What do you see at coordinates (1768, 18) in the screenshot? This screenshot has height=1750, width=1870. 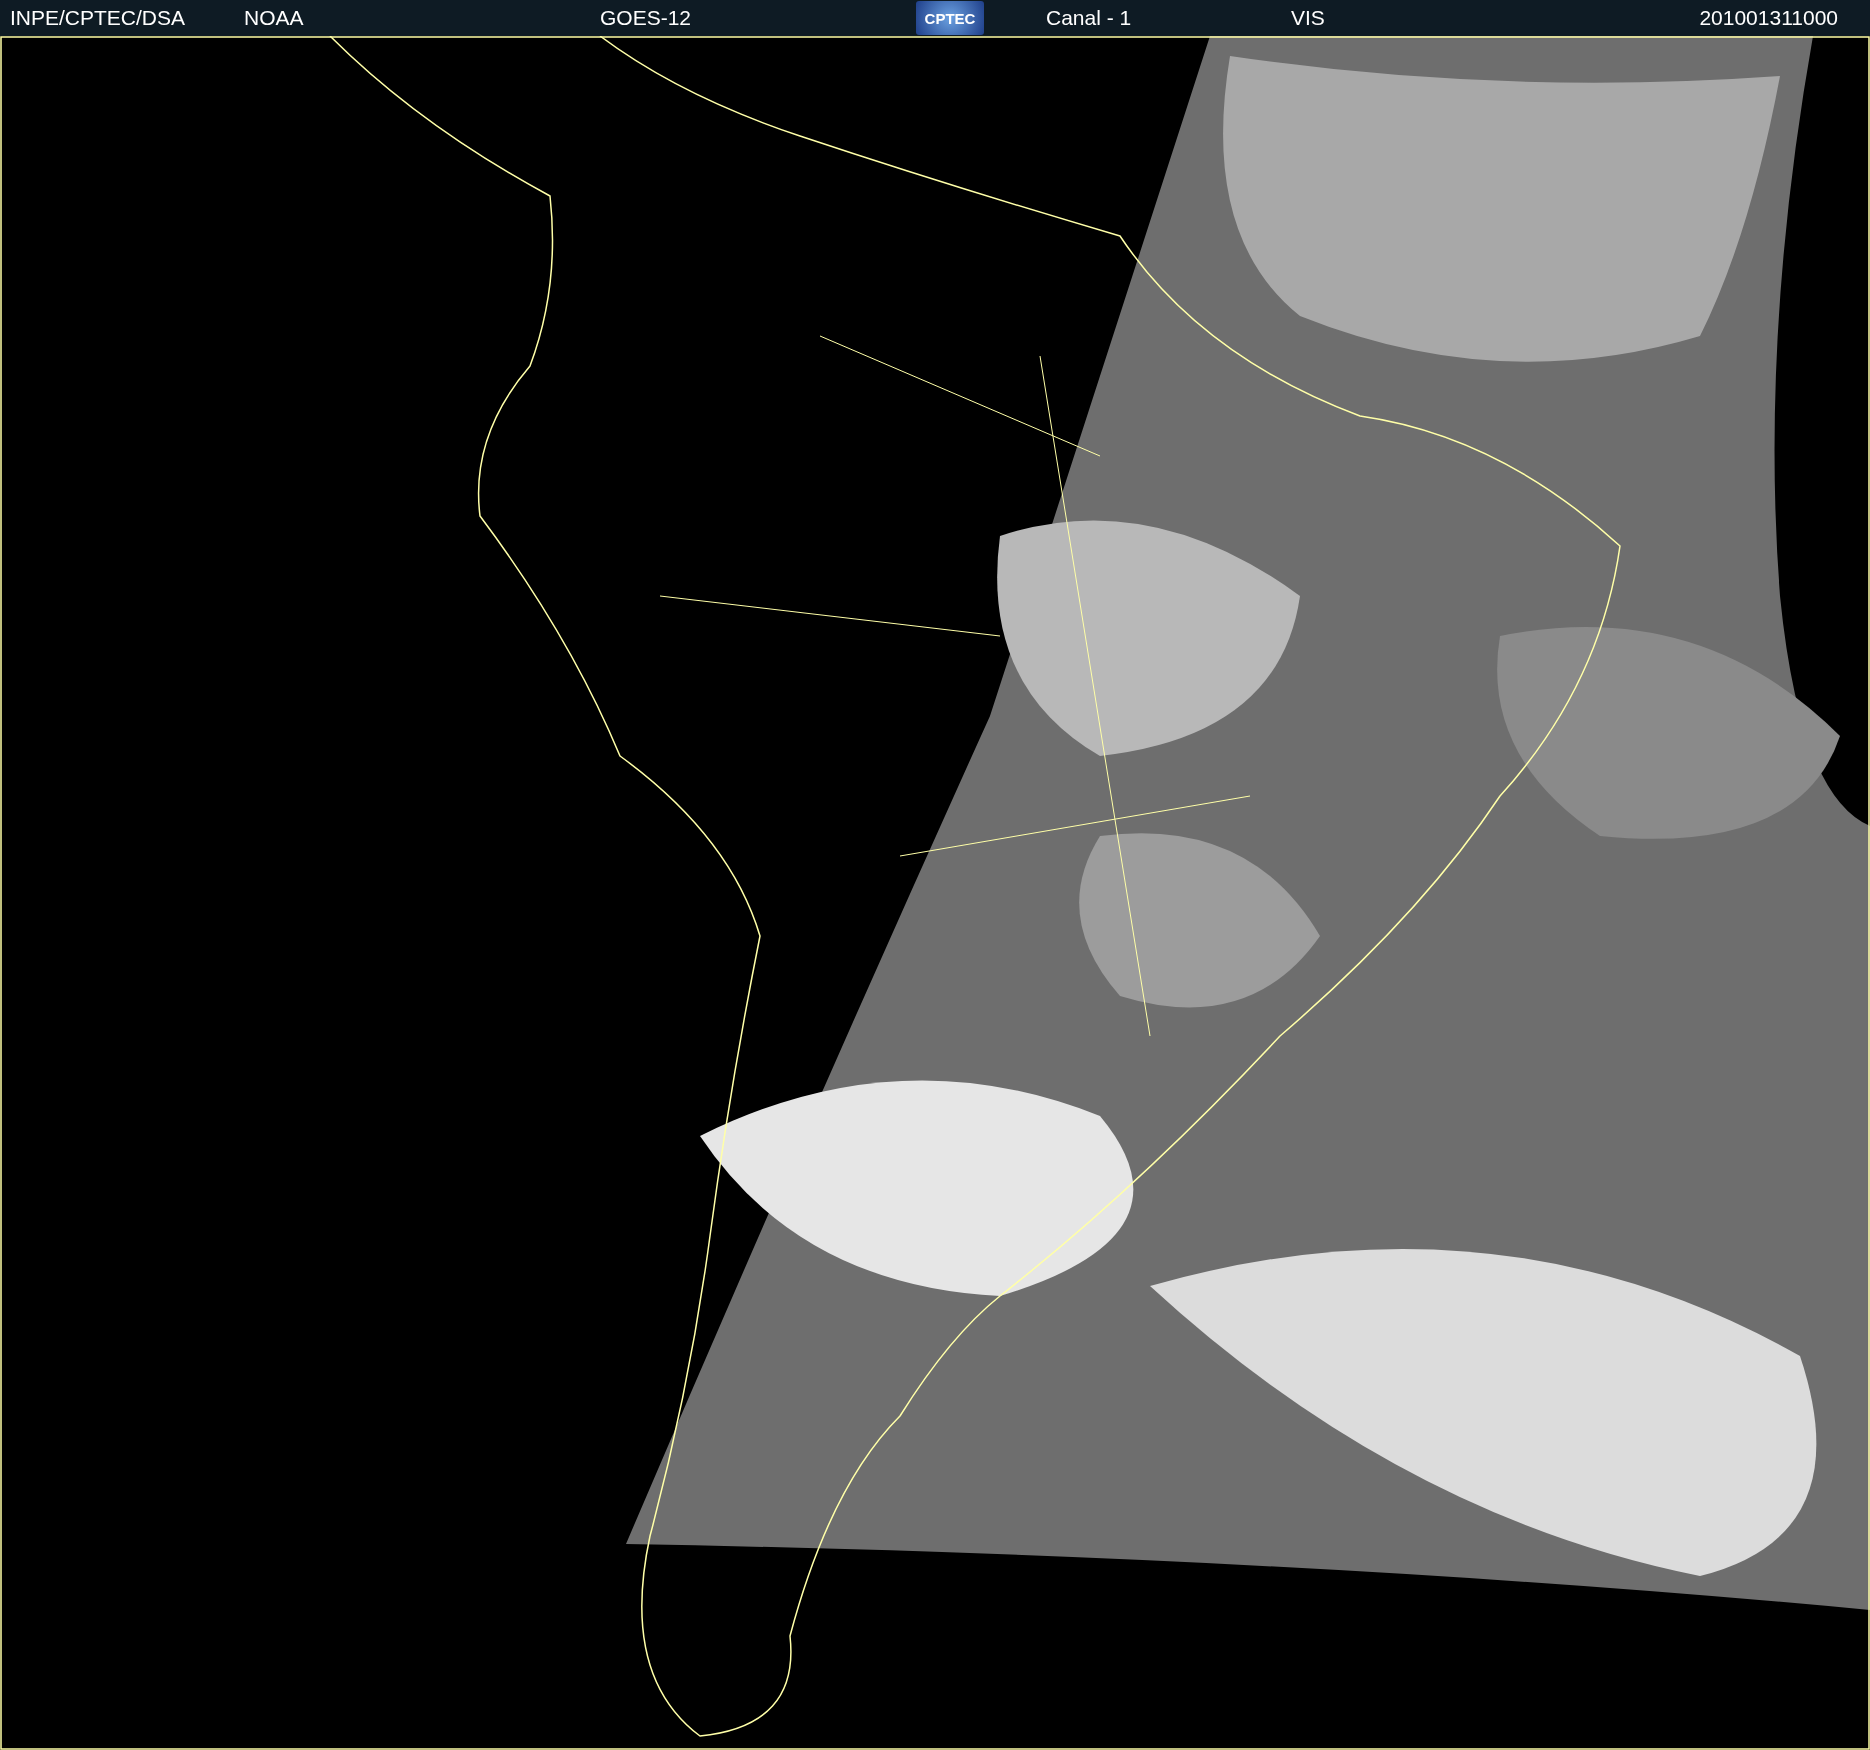 I see `timestamp-label: 201001311000` at bounding box center [1768, 18].